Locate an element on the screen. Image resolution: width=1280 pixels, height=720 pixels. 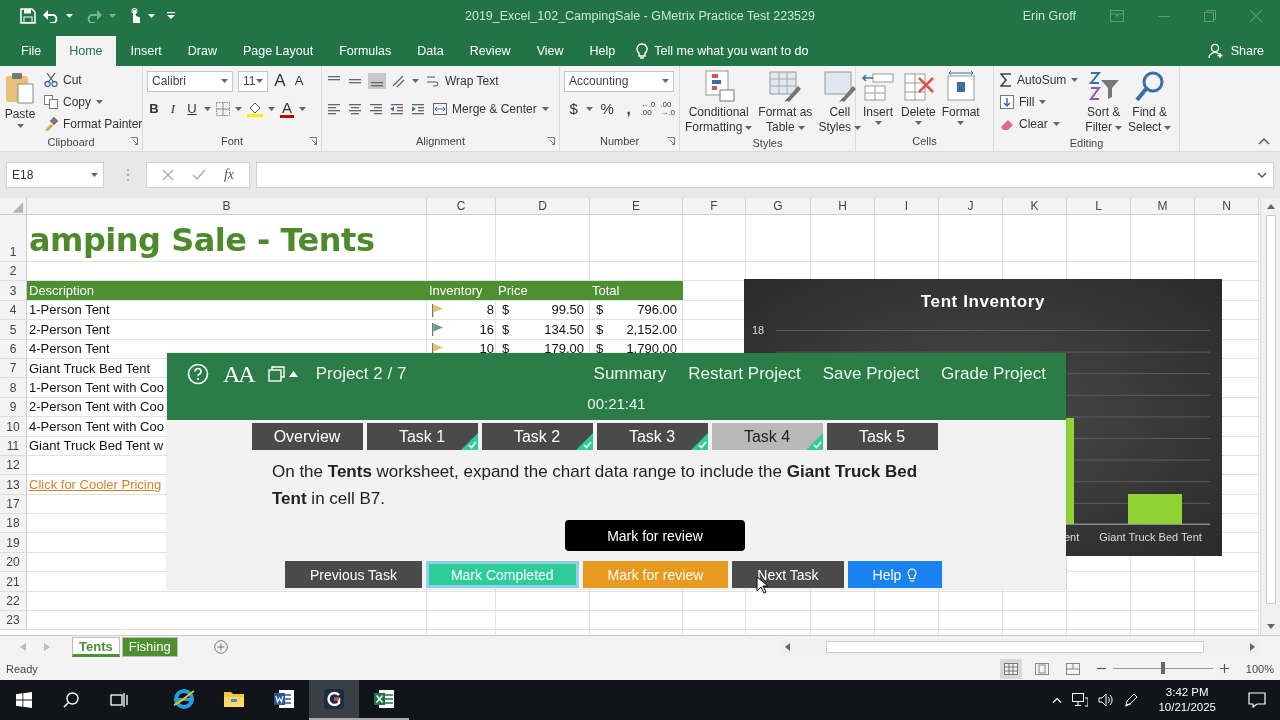
task-button: Help is located at coordinates (895, 574).